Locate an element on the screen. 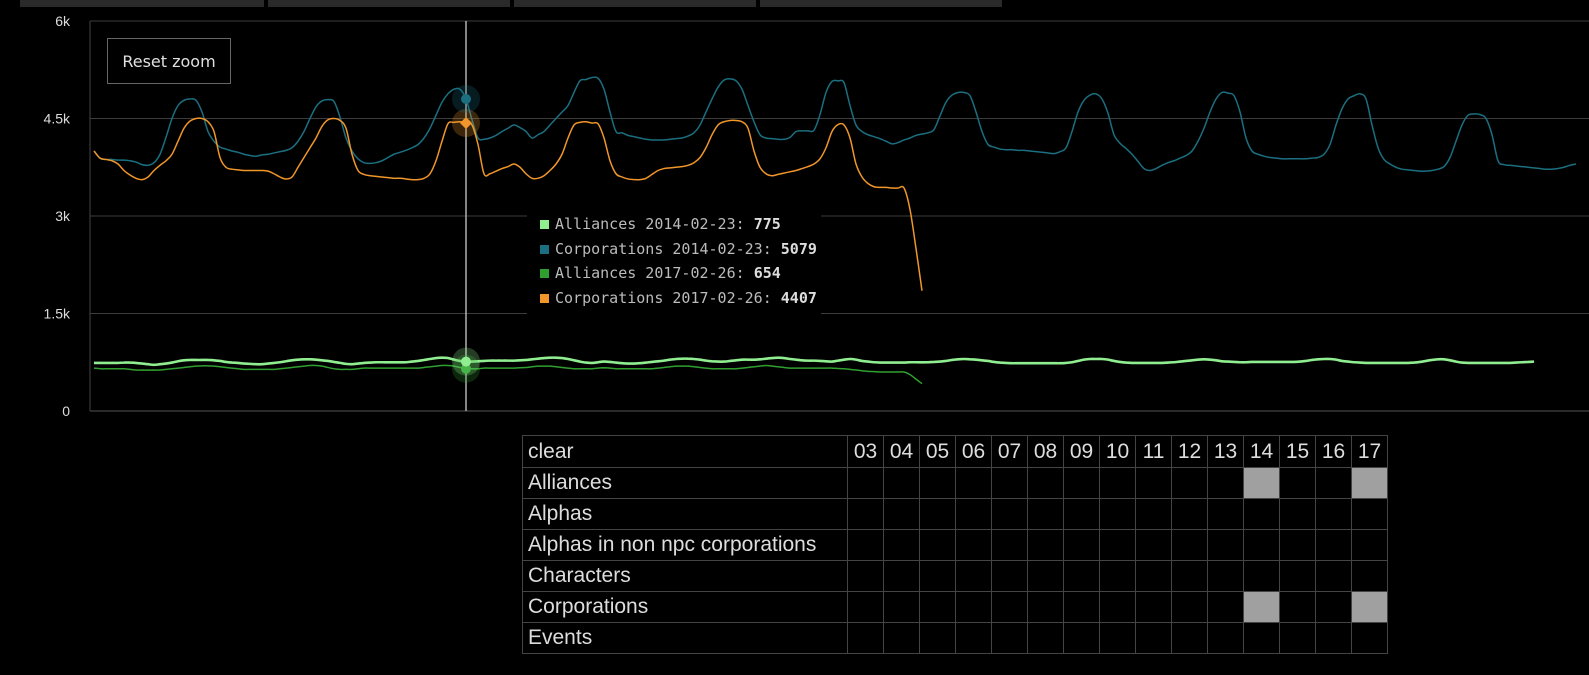  column-header-12: 12 is located at coordinates (1189, 451).